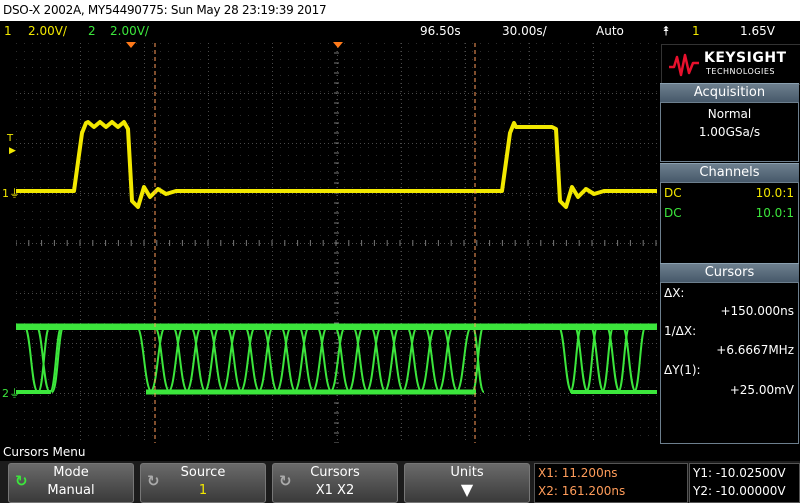 The image size is (800, 503). Describe the element at coordinates (673, 193) in the screenshot. I see `ch1-coupling: DC` at that location.